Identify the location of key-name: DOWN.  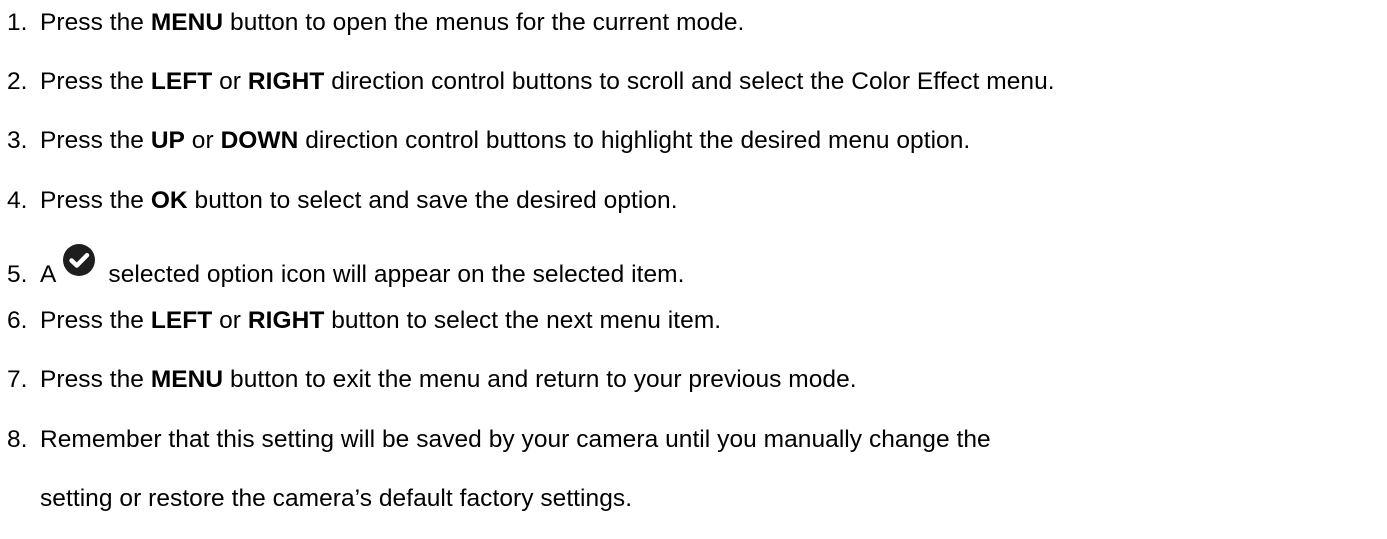
(259, 140).